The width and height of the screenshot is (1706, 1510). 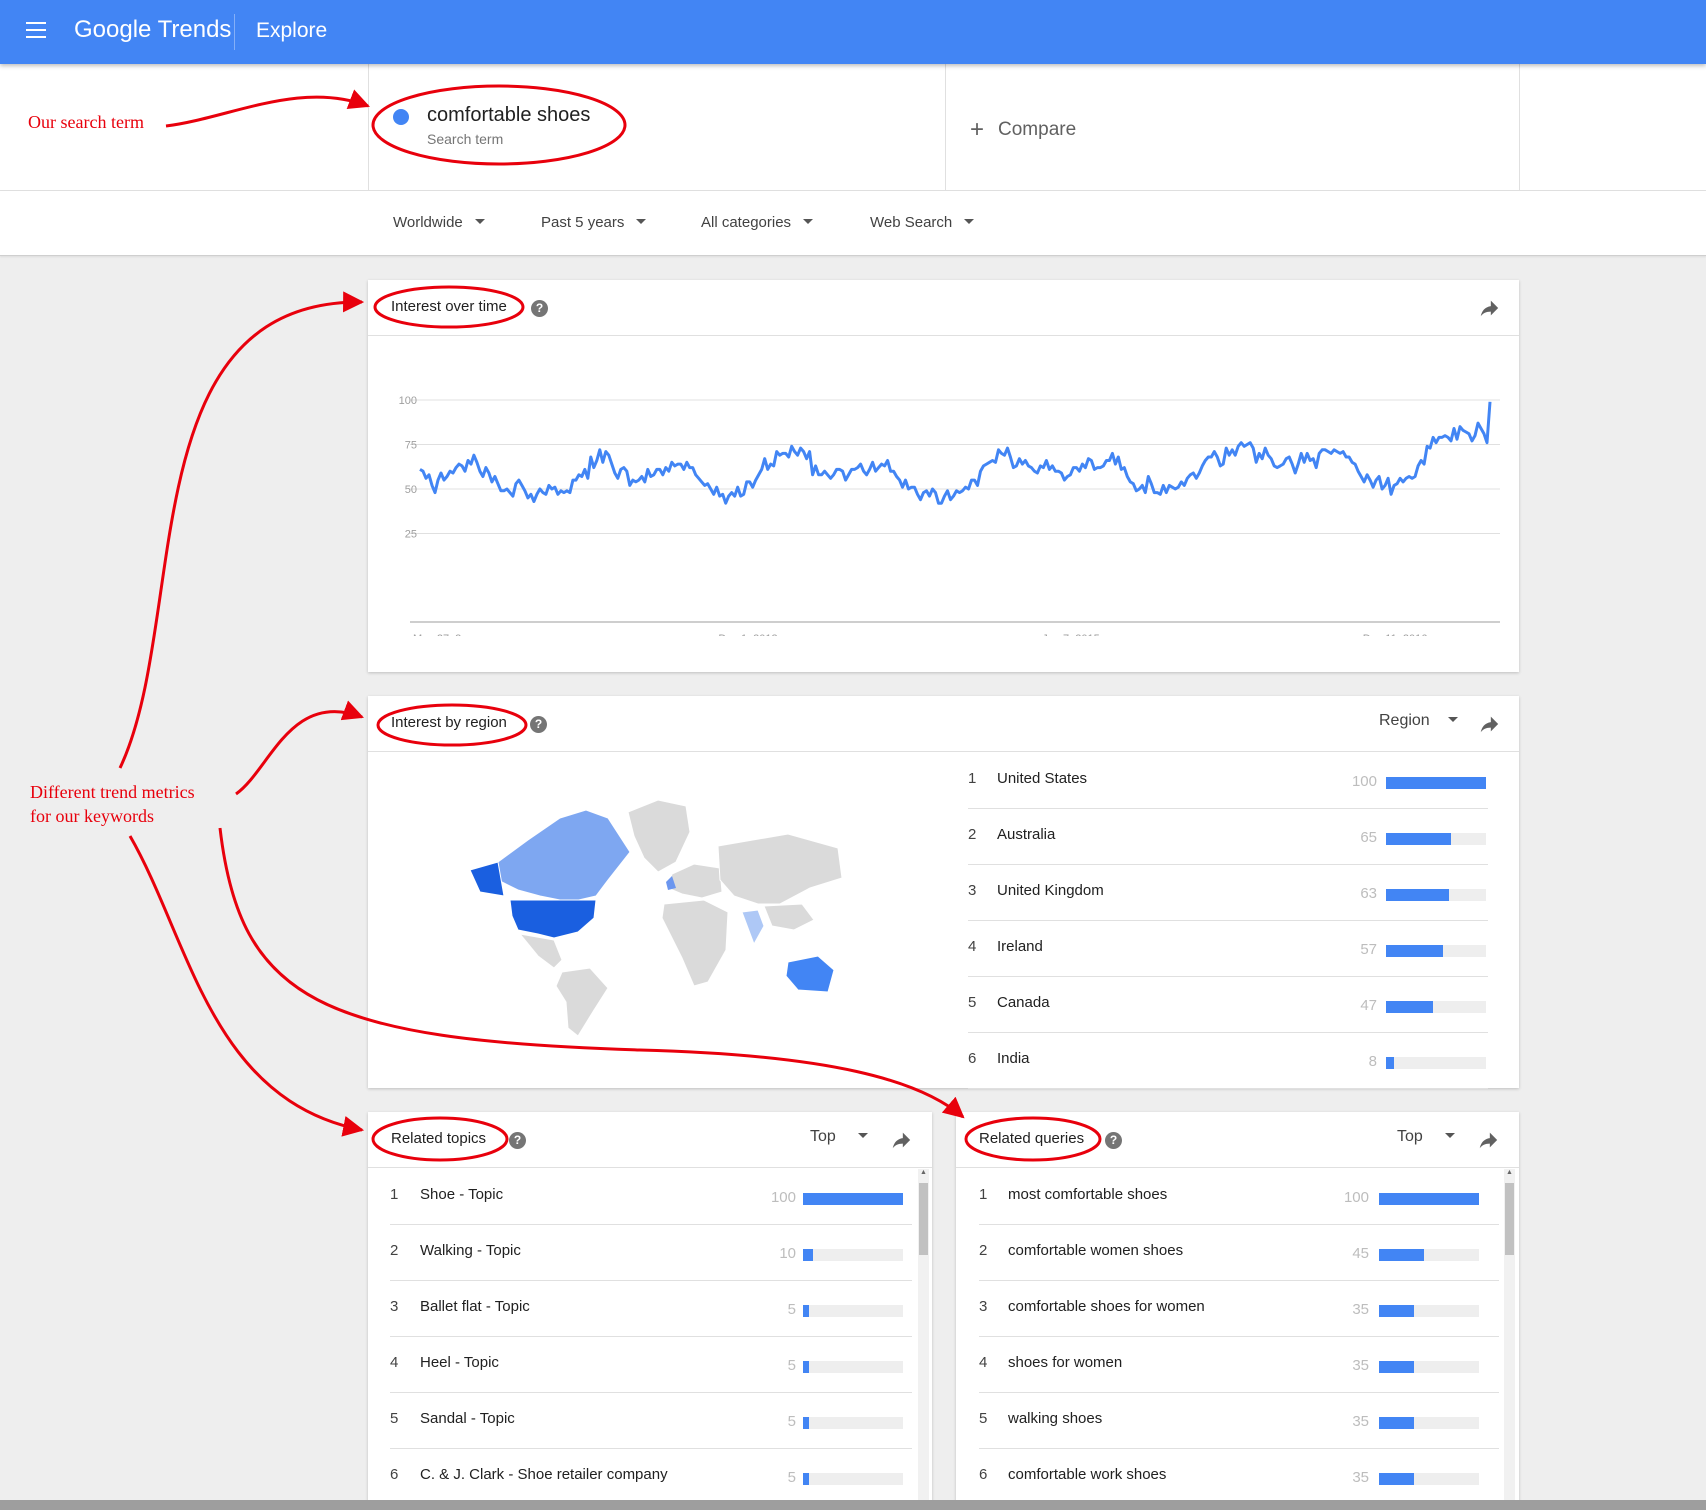 What do you see at coordinates (1228, 1004) in the screenshot?
I see `list-item: 5 Canada 47` at bounding box center [1228, 1004].